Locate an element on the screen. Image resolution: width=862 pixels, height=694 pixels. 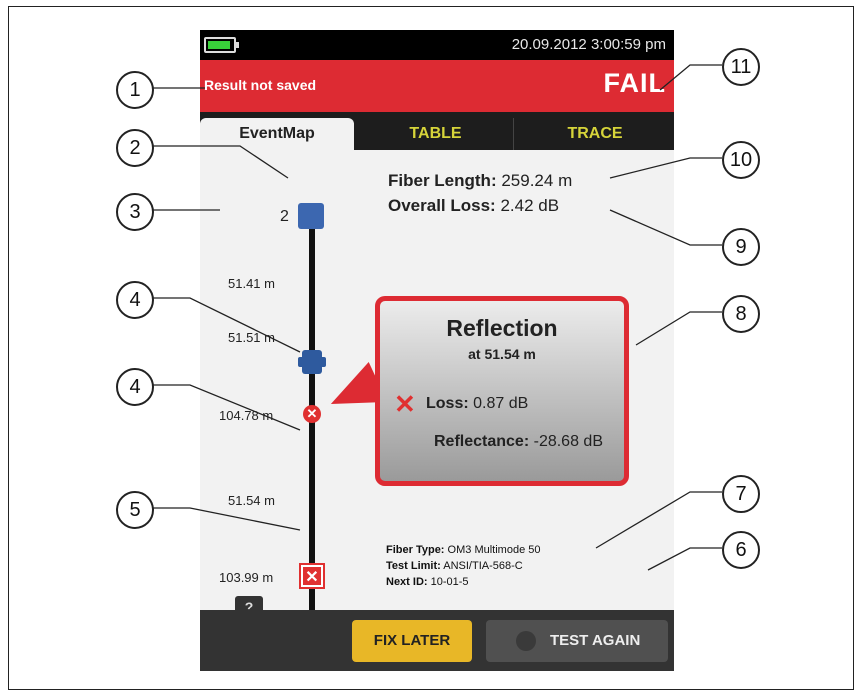
fiber-type-label: Fiber Type: is located at coordinates (415, 550).